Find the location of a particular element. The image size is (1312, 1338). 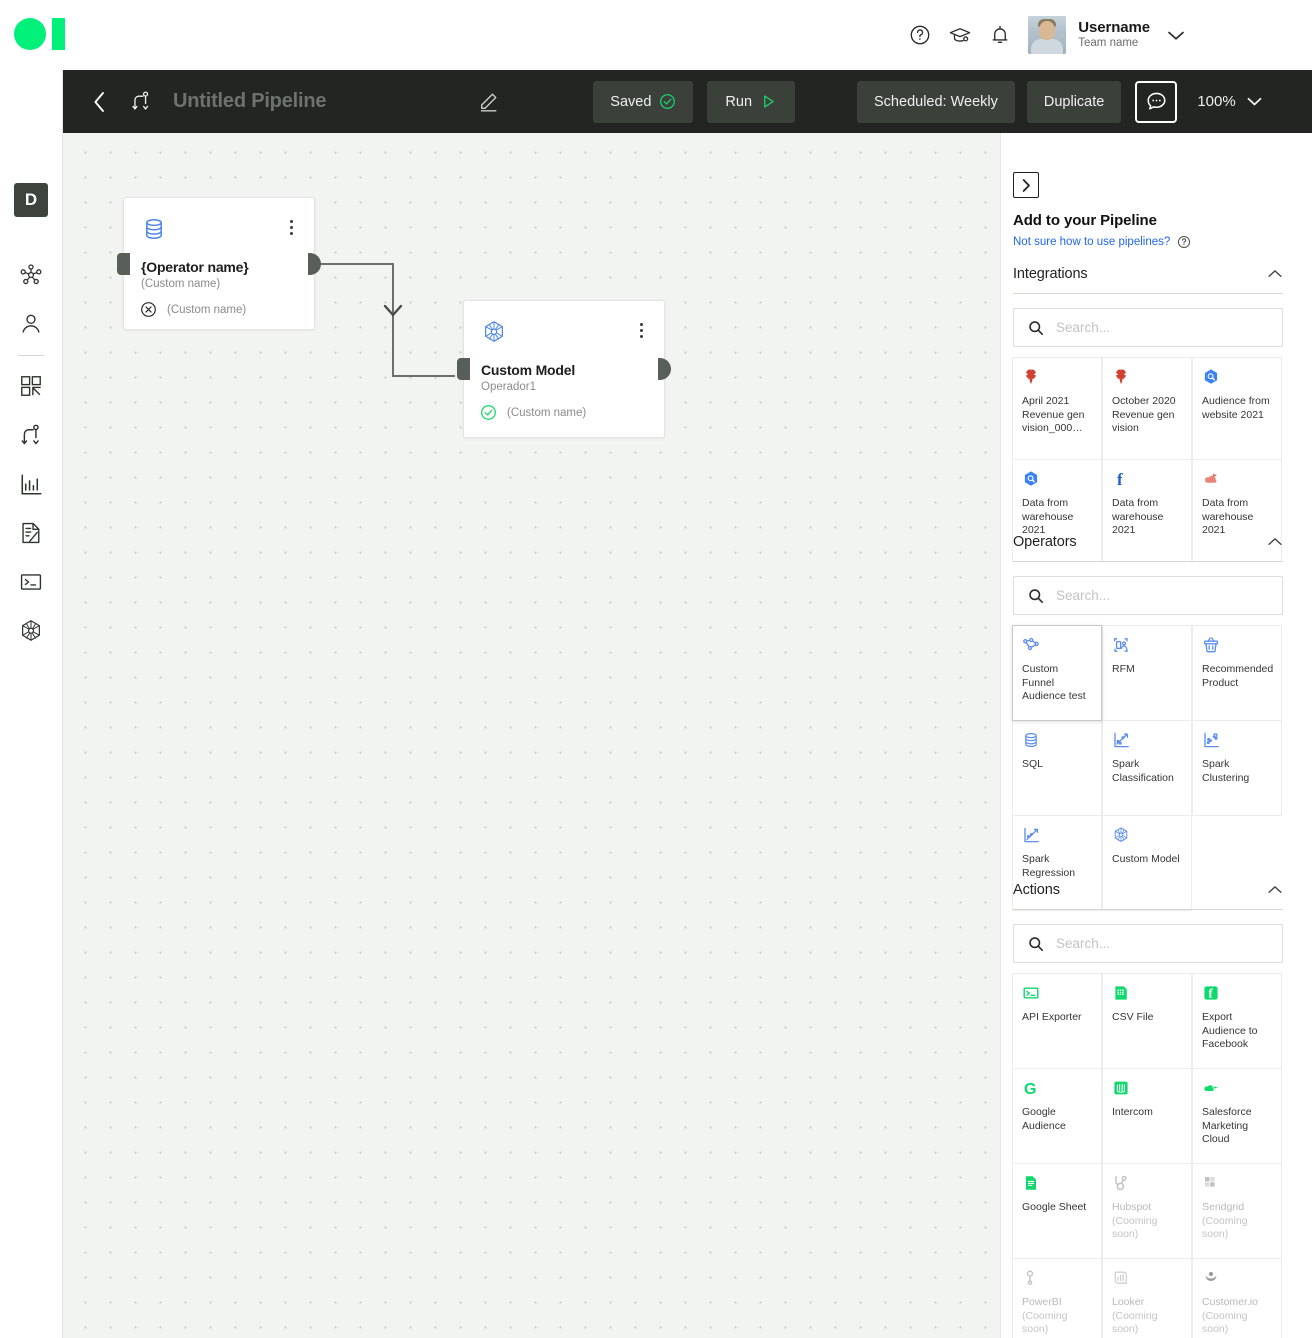

tile-action: PowerBI (Cooming soon) is located at coordinates (1057, 1298).